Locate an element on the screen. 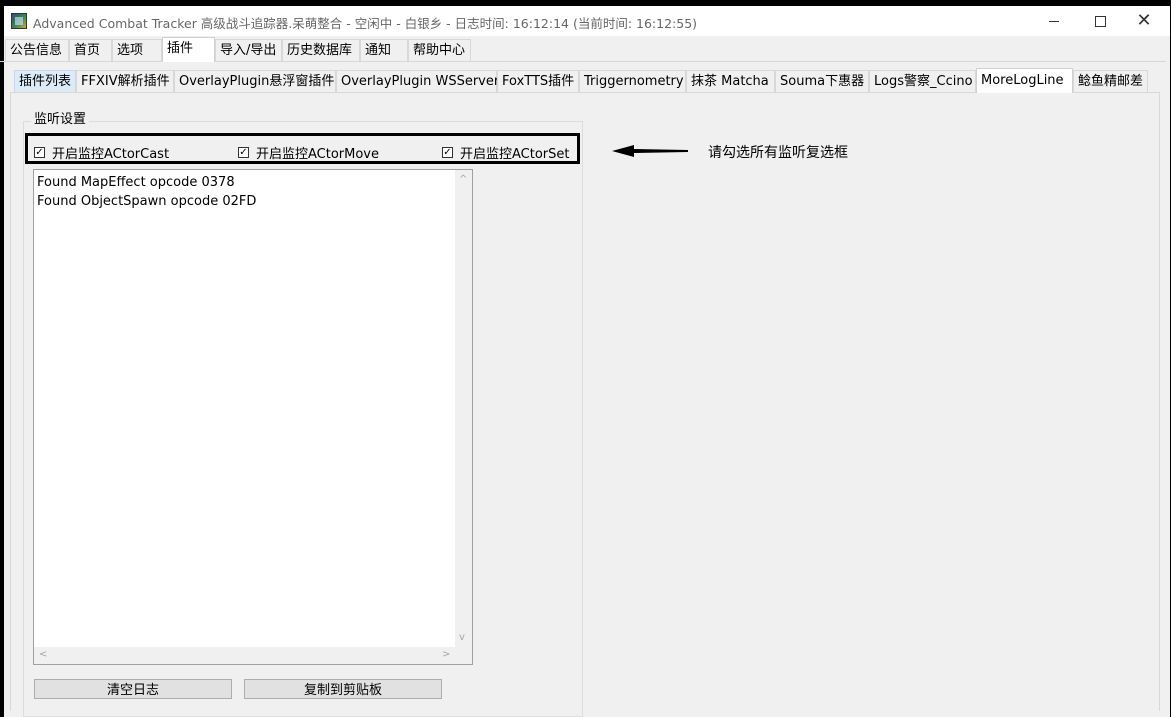  copy-to-clipboard-button: 复制到剪贴板 is located at coordinates (343, 689).